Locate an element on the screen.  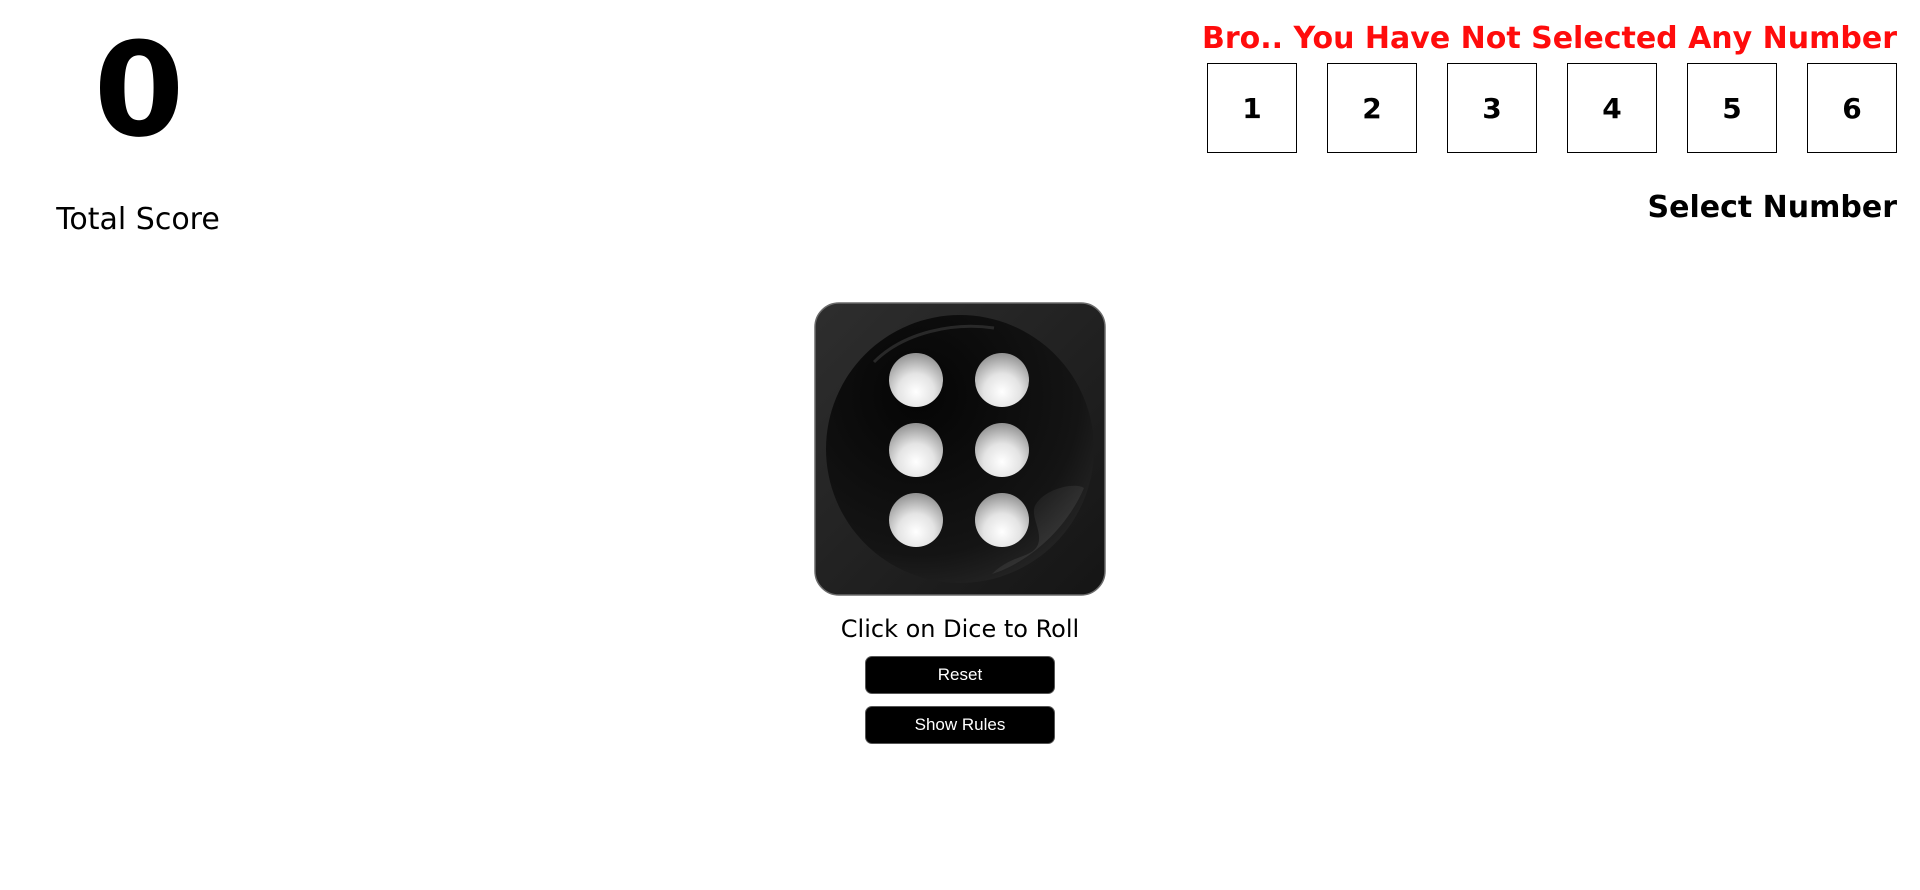
number-box-1: 1 is located at coordinates (1252, 108).